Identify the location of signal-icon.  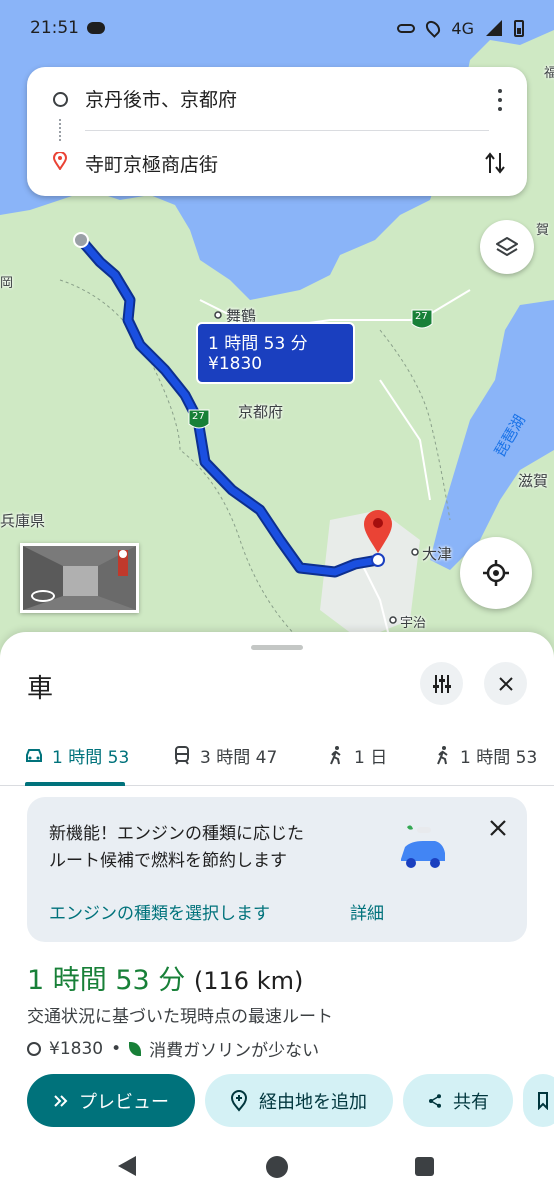
(494, 28).